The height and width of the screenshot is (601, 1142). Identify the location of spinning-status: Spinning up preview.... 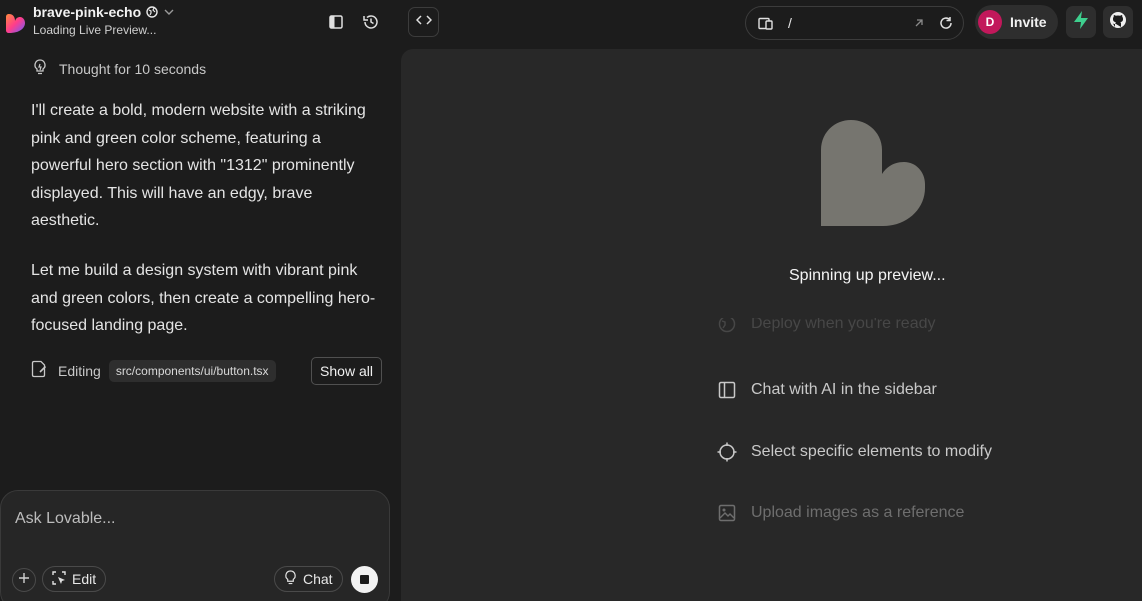
(867, 275).